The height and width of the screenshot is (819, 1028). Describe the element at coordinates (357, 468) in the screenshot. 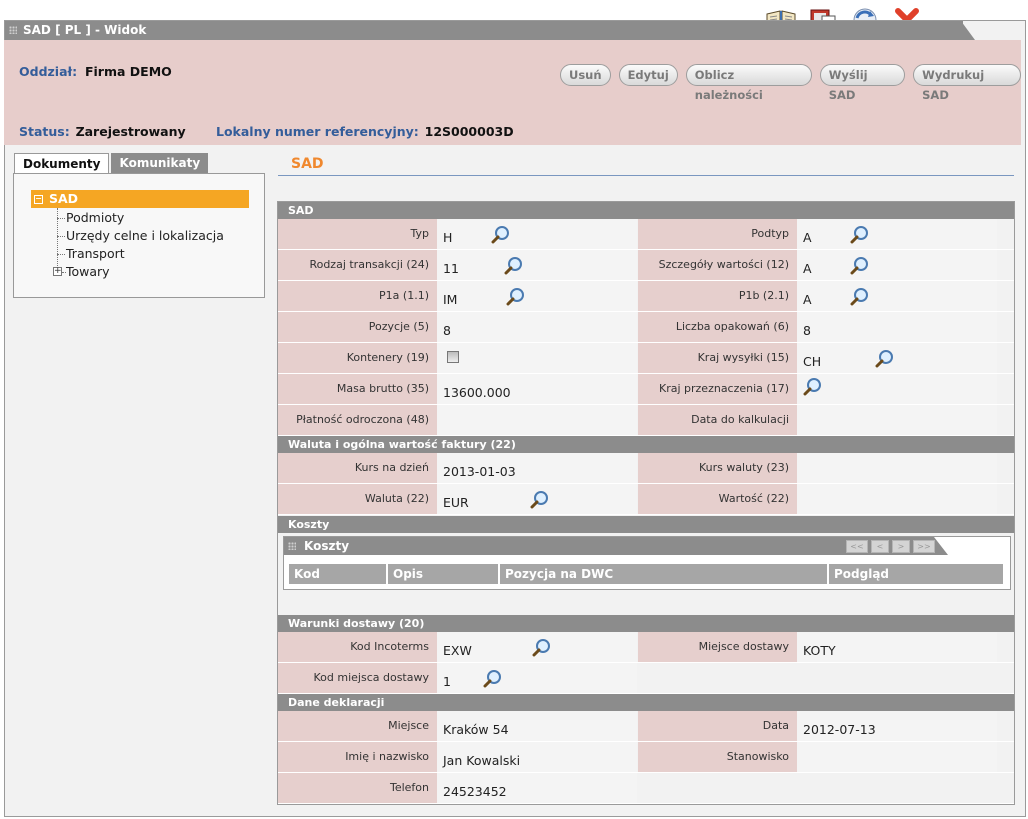

I see `kurs-na-dzien-label: Kurs na dzień` at that location.